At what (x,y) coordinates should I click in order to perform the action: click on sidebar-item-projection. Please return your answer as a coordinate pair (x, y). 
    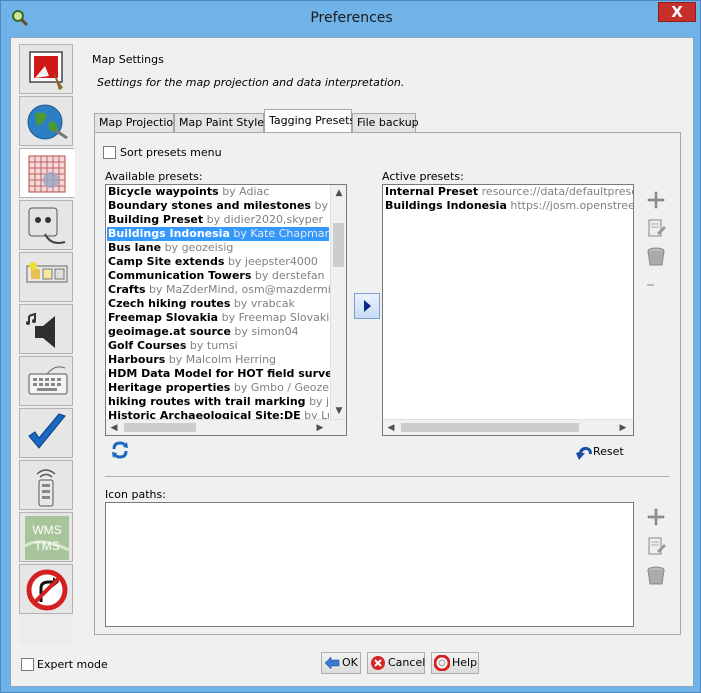
    Looking at the image, I should click on (46, 589).